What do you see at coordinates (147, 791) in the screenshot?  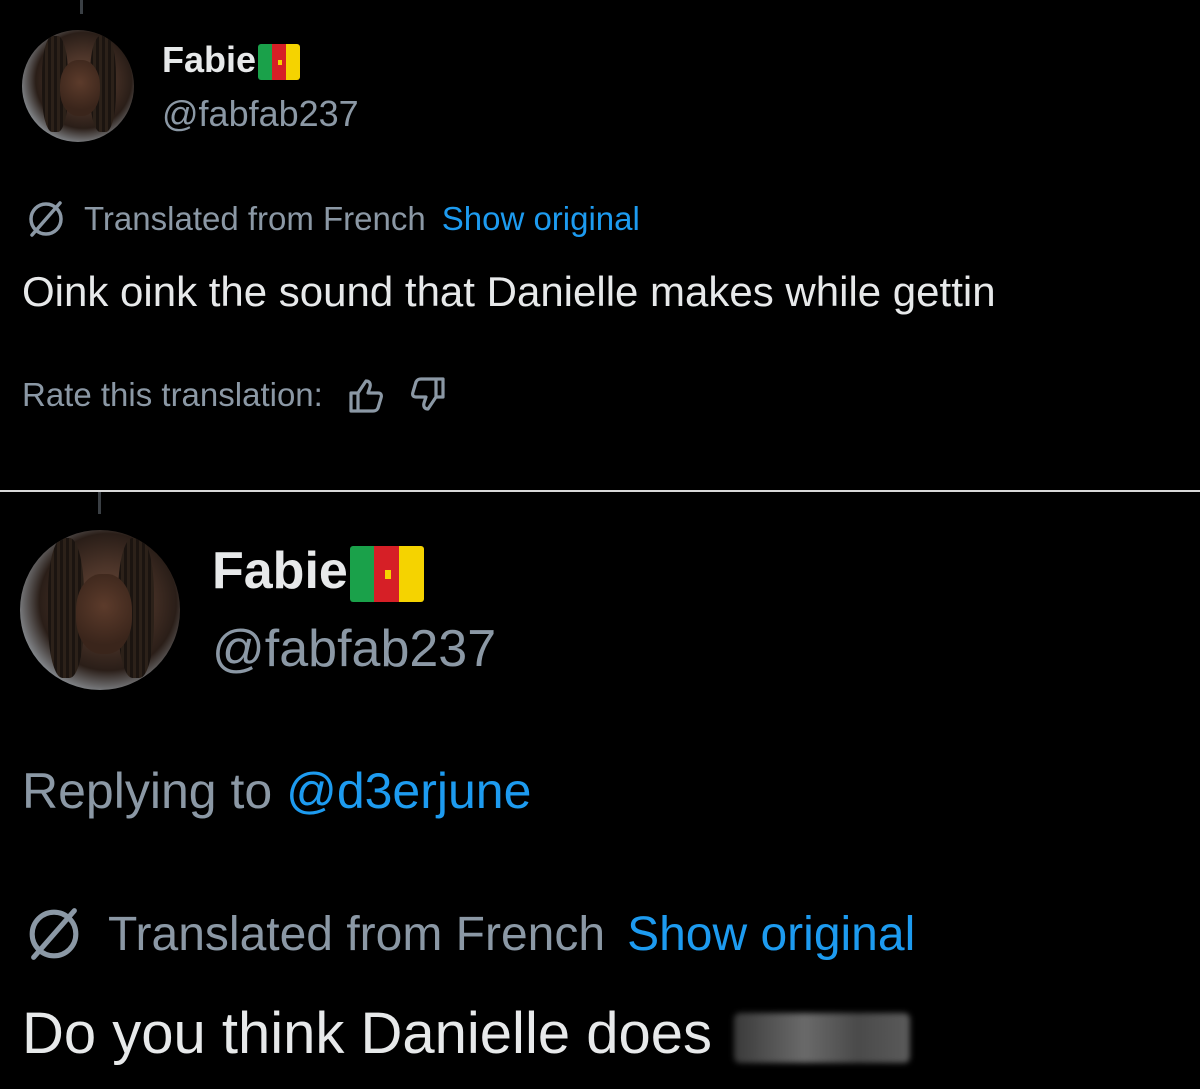 I see `replying-prefix: Replying to` at bounding box center [147, 791].